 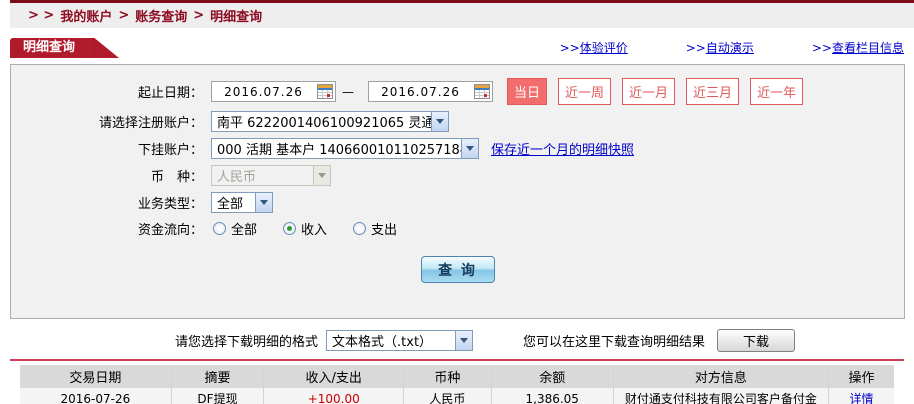 I want to click on tab-detail-query: 明细查询, so click(x=50, y=48).